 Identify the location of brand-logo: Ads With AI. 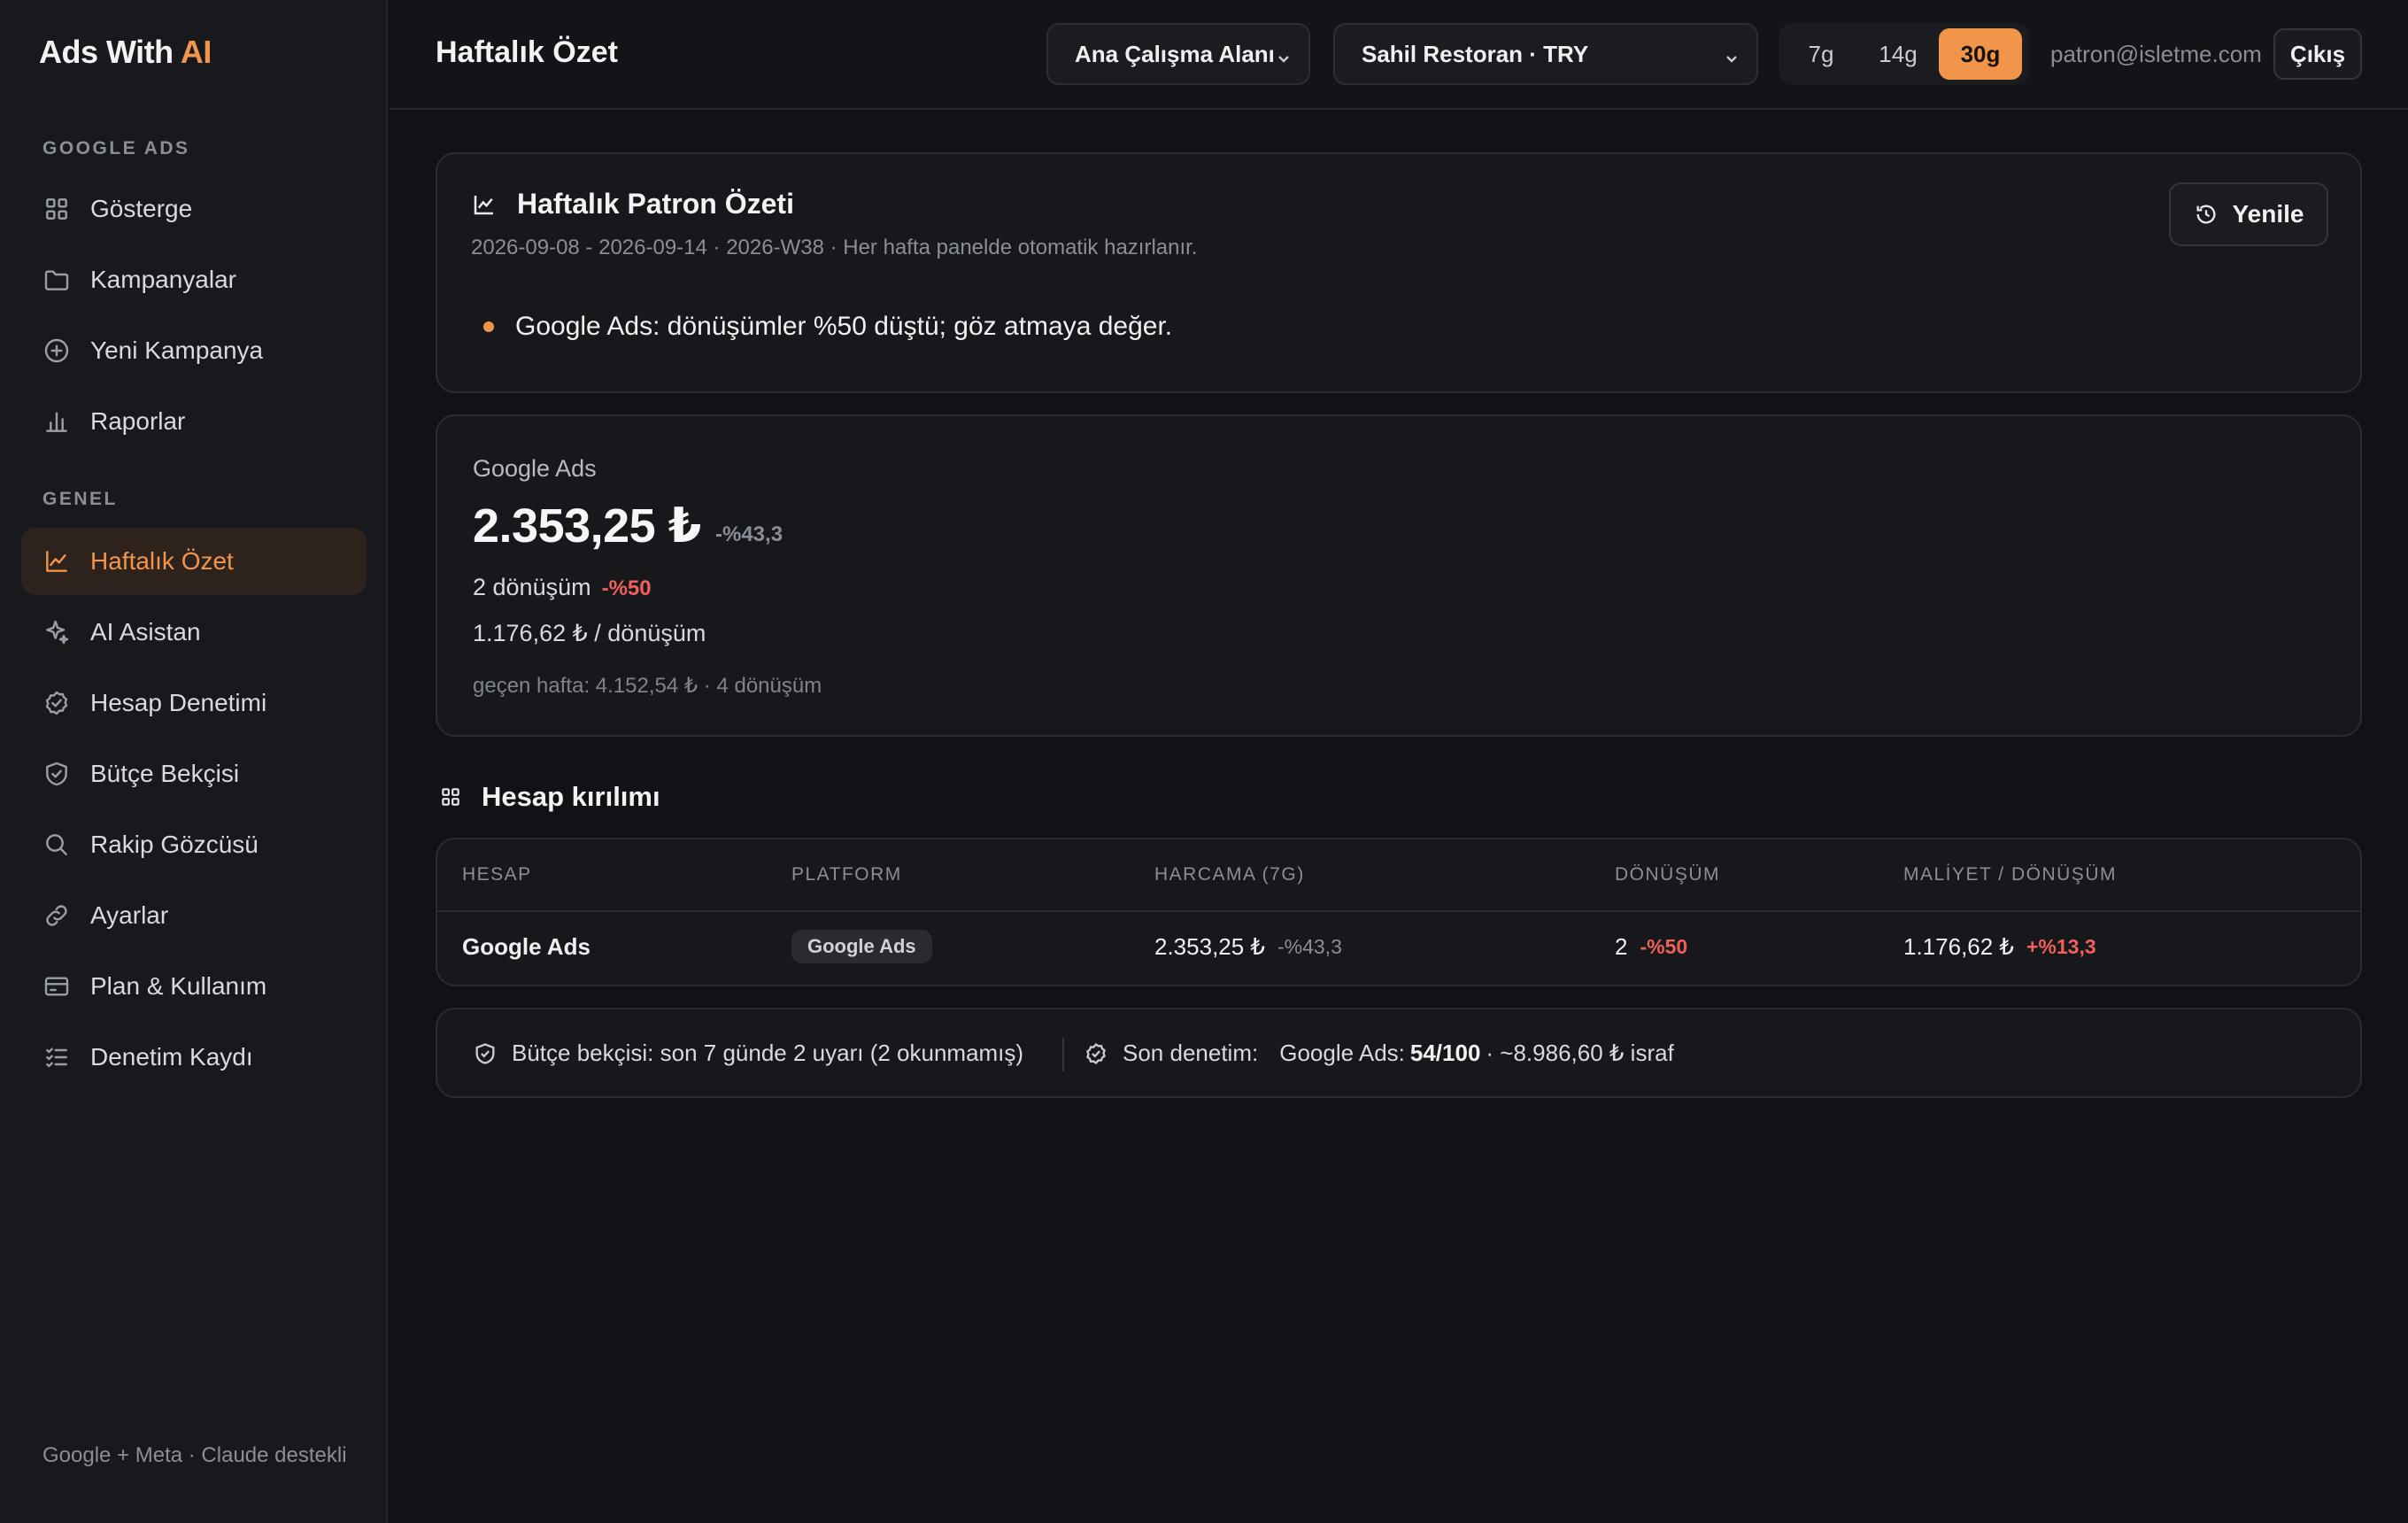
(125, 52).